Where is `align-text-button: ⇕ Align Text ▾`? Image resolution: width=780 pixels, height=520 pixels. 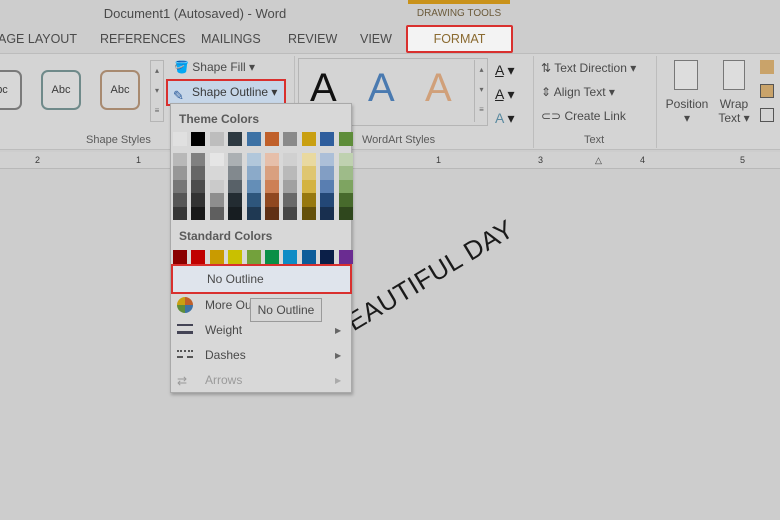 align-text-button: ⇕ Align Text ▾ is located at coordinates (578, 92).